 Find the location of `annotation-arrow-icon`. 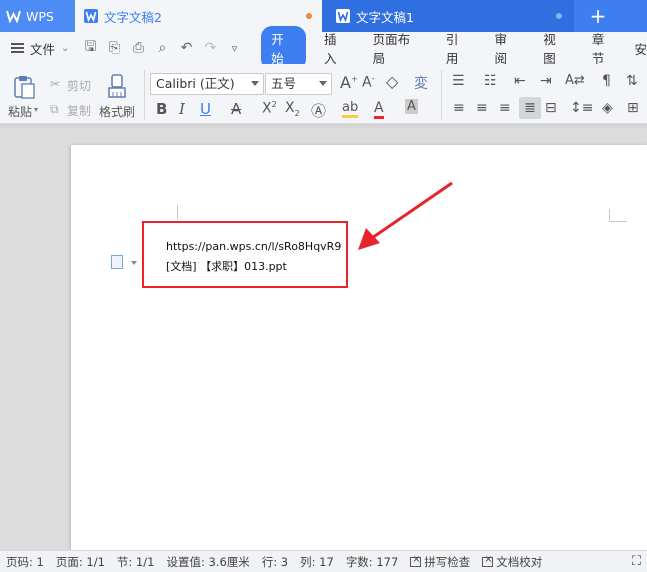

annotation-arrow-icon is located at coordinates (405, 215).